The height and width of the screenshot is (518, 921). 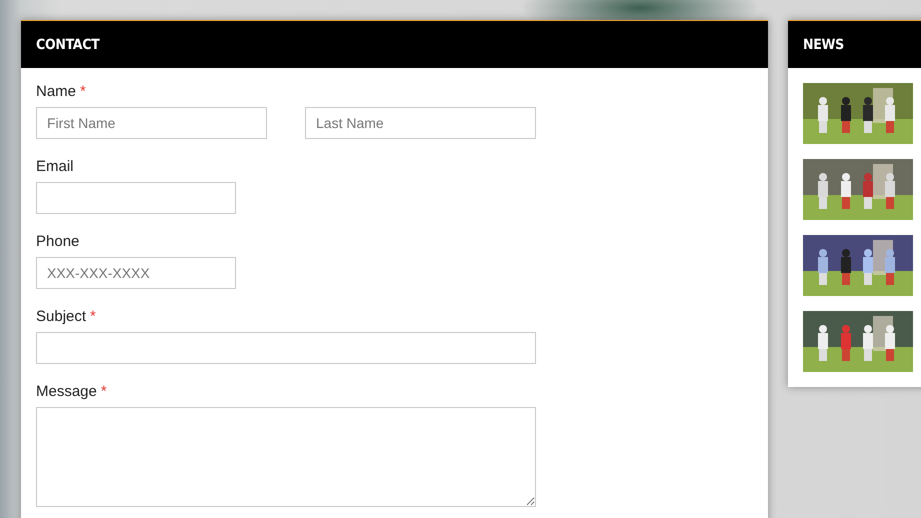 What do you see at coordinates (58, 241) in the screenshot?
I see `field-label: Phone` at bounding box center [58, 241].